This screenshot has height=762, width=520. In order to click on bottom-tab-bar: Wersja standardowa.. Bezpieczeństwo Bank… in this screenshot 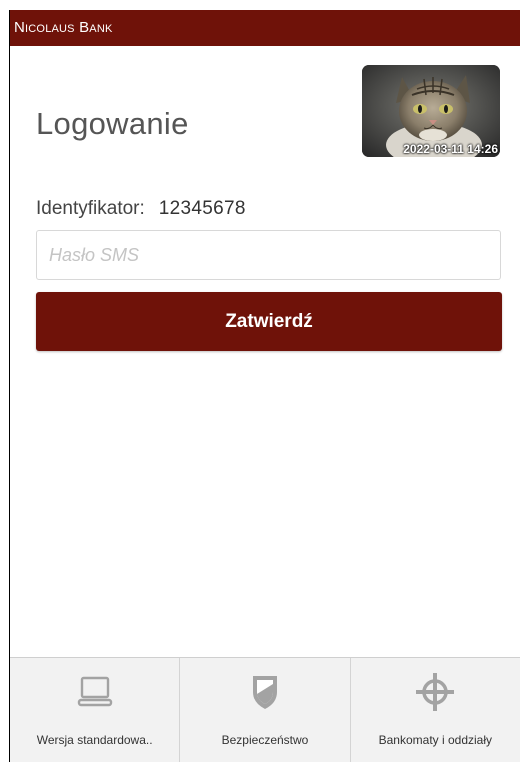, I will do `click(265, 709)`.